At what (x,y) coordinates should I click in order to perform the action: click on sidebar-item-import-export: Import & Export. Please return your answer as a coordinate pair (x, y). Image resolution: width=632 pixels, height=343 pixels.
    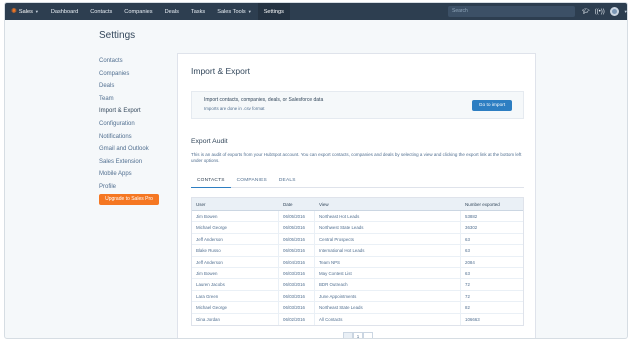
    Looking at the image, I should click on (134, 111).